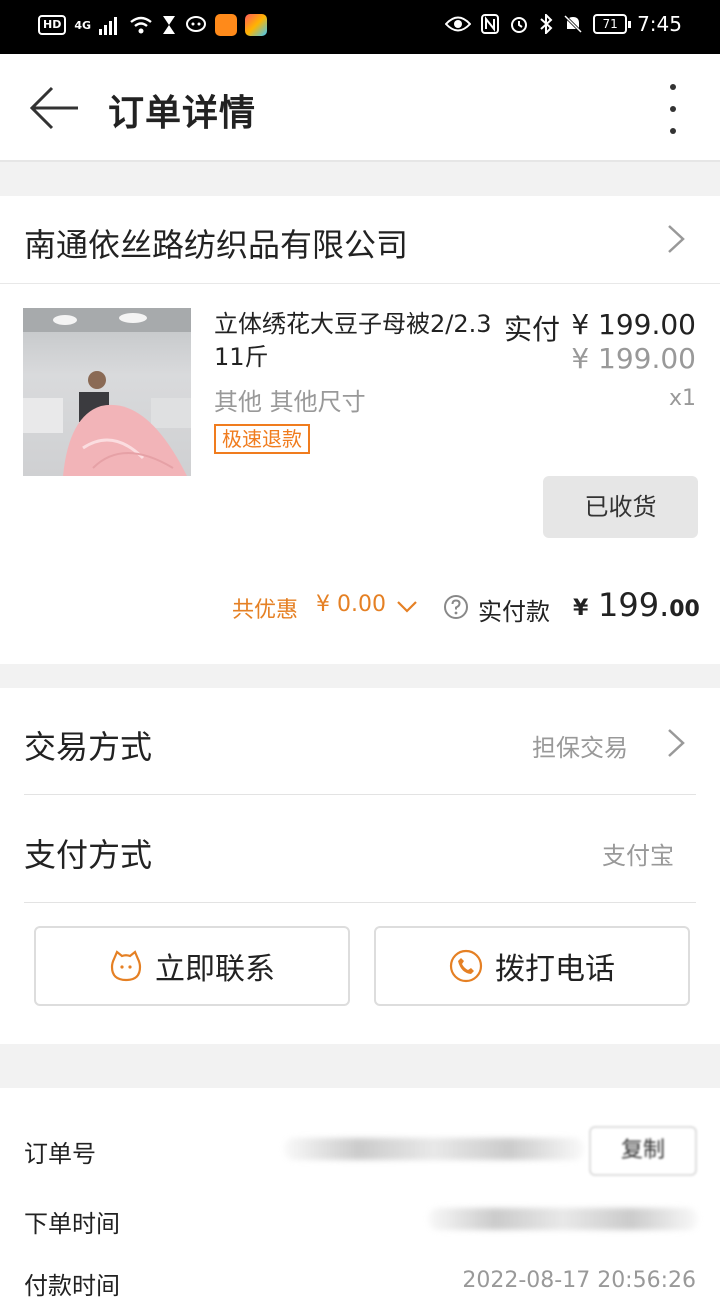 The height and width of the screenshot is (1316, 720). Describe the element at coordinates (215, 969) in the screenshot. I see `contact-now-label: 立即联系` at that location.